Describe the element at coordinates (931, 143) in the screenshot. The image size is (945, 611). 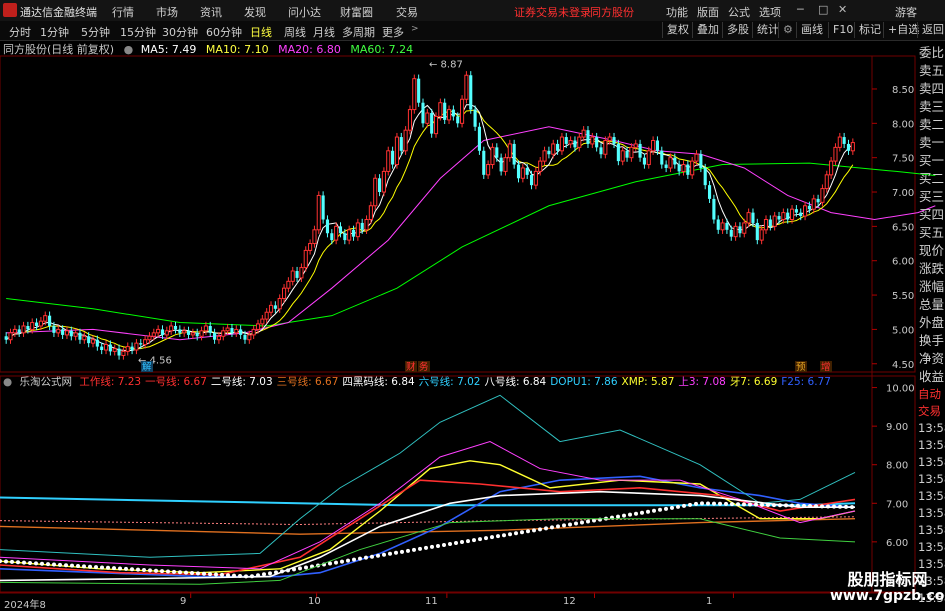
I see `sidebar-item: 卖一` at that location.